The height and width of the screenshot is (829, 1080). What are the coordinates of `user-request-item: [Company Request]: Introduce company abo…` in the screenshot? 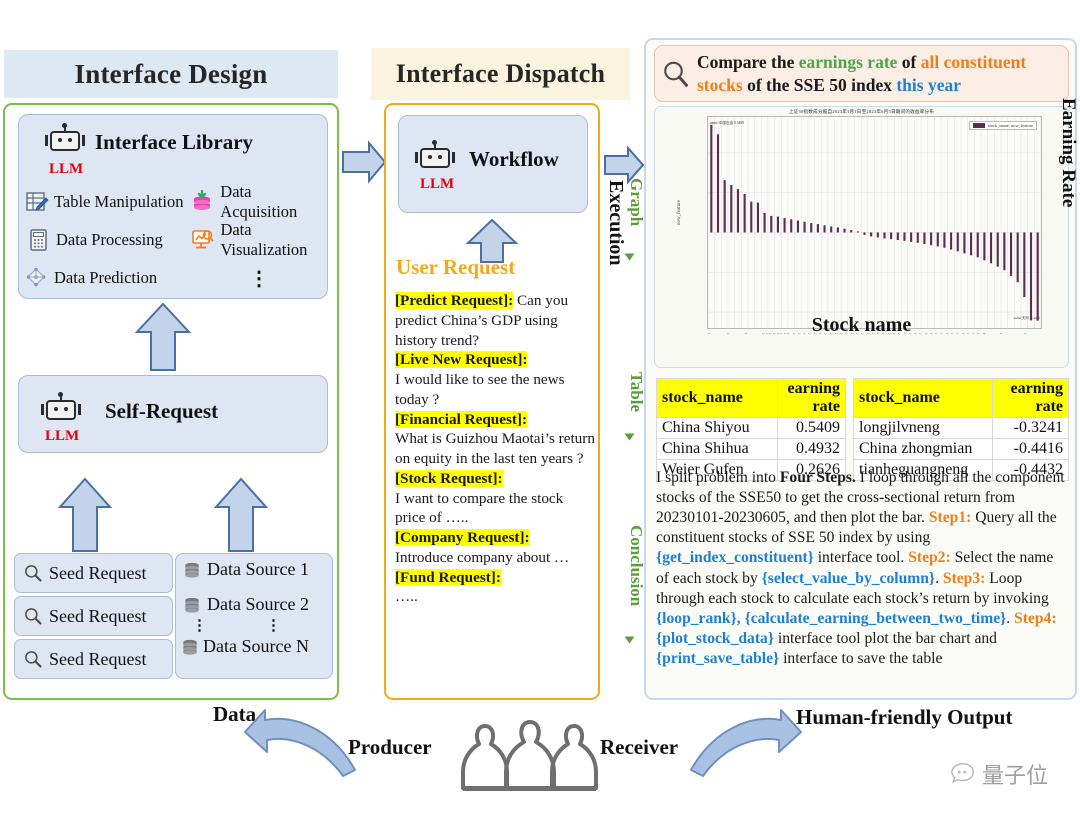 It's located at (495, 548).